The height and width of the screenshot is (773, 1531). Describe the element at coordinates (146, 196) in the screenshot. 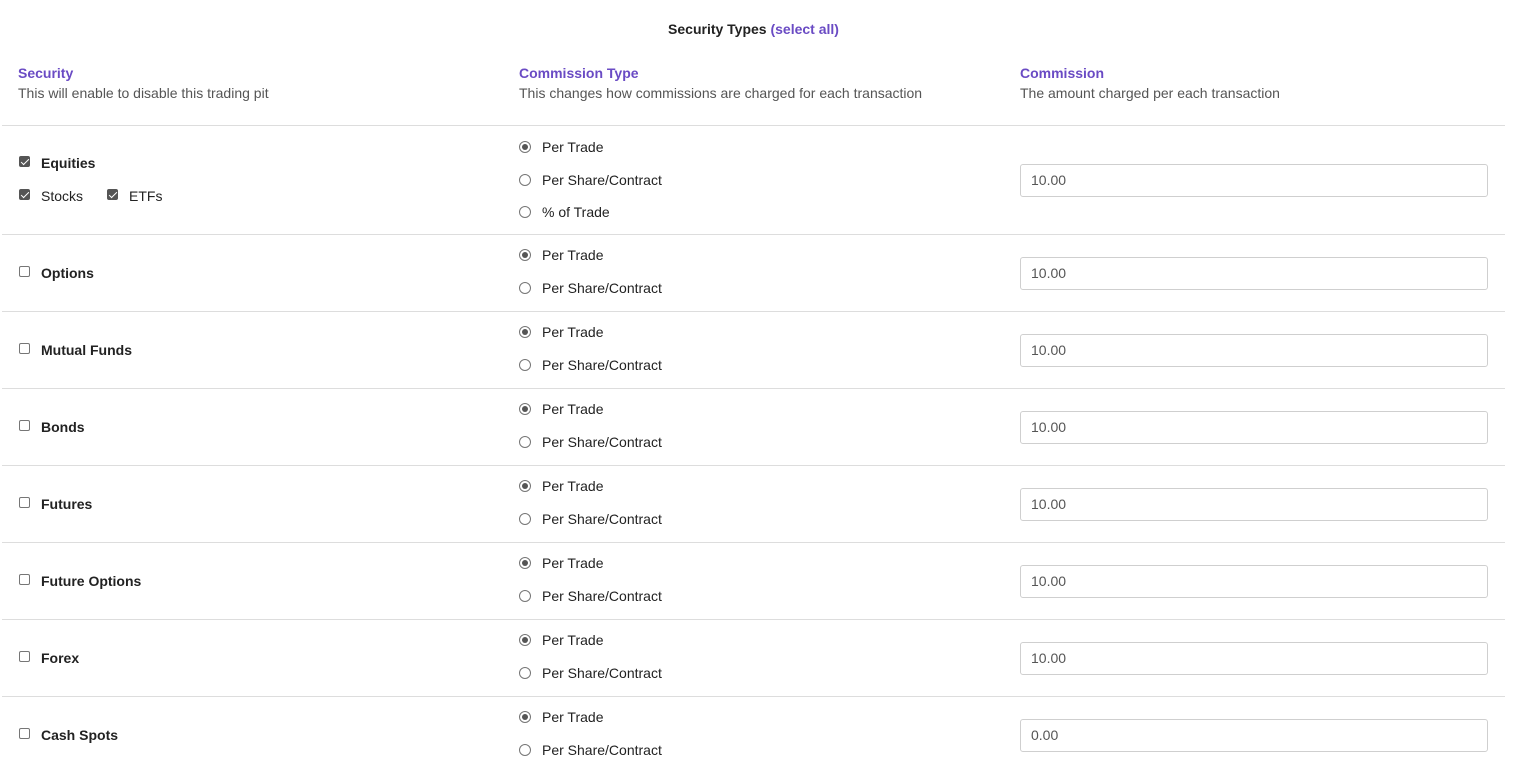

I see `sub-label-etfs: ETFs` at that location.